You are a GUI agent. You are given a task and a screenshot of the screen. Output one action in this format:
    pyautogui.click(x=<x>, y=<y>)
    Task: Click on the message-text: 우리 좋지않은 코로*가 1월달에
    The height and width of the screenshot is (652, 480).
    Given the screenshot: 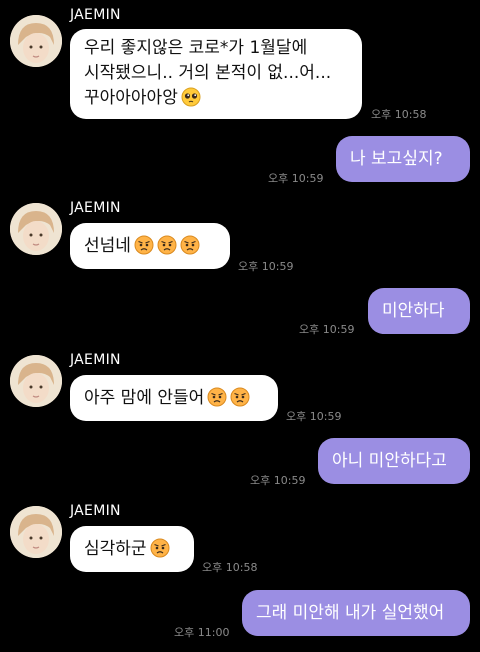 What is the action you would take?
    pyautogui.click(x=196, y=48)
    